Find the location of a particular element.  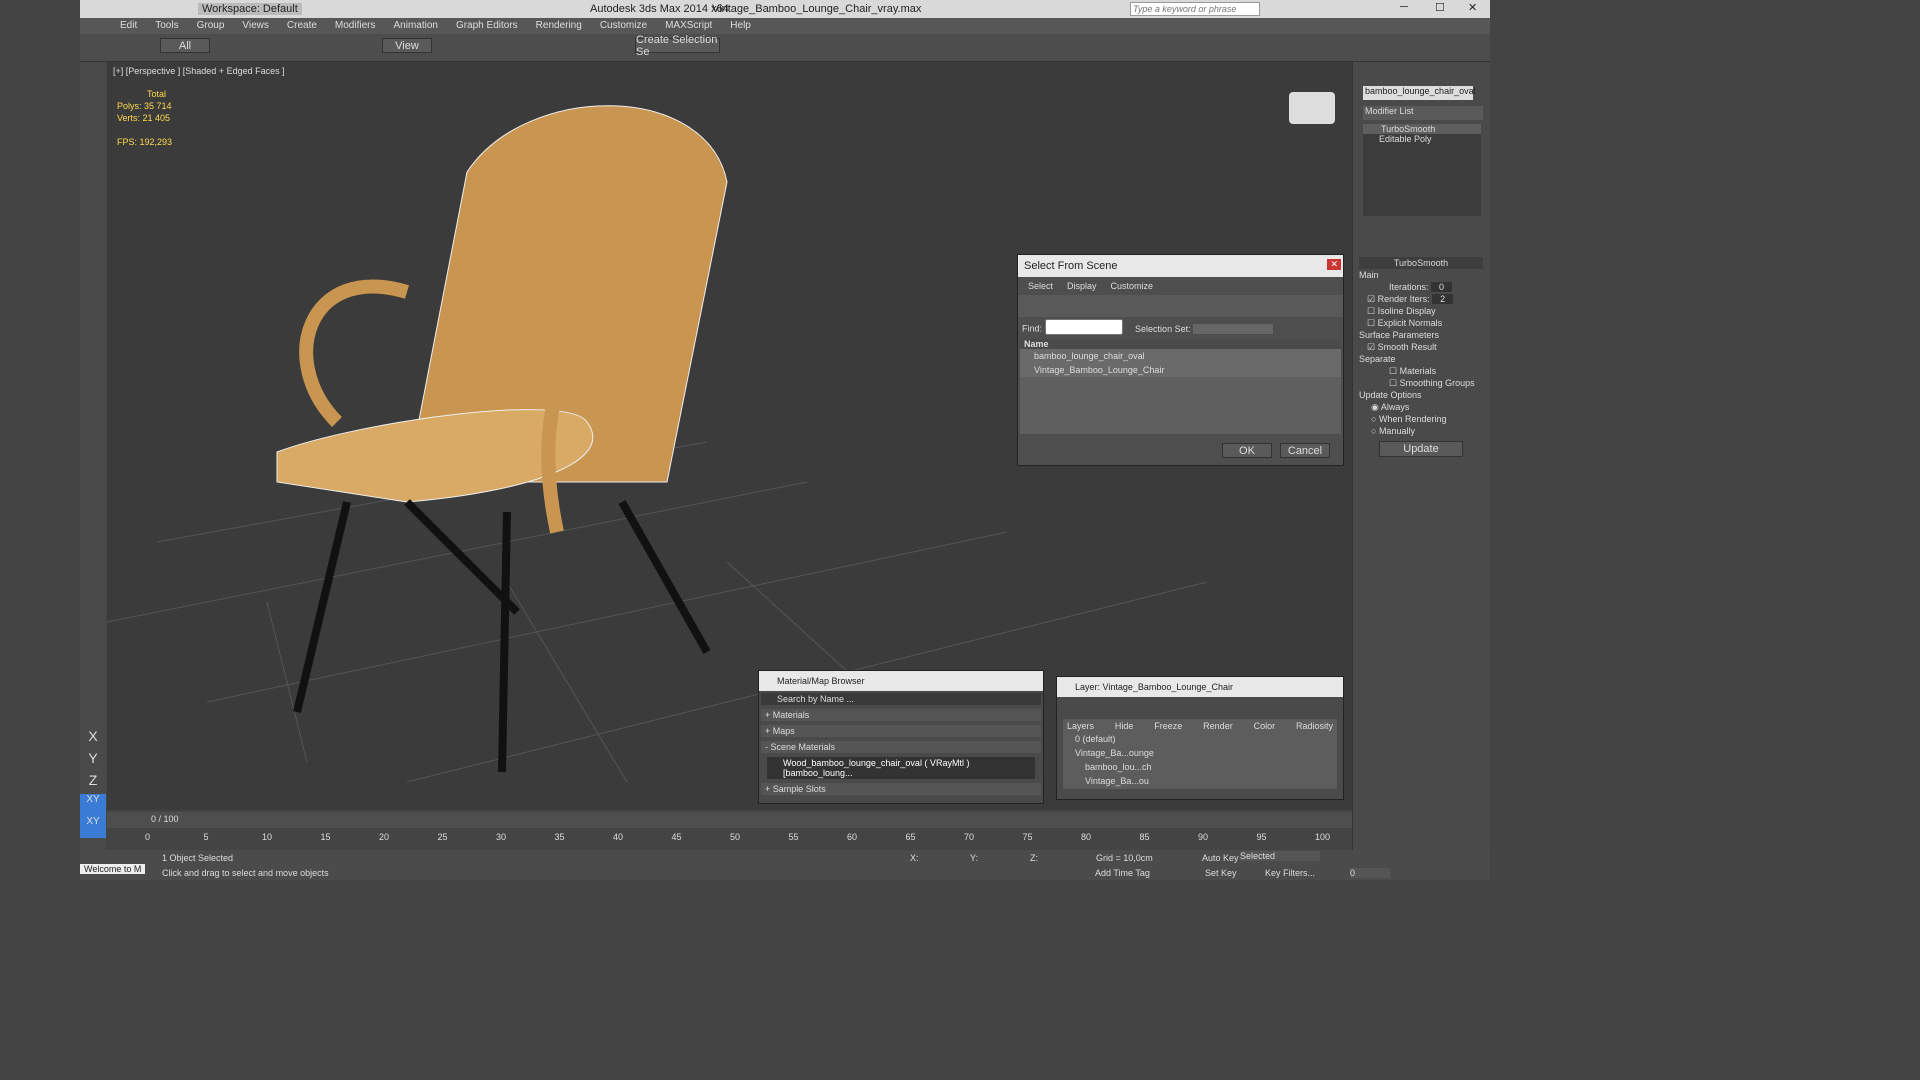

maximize-button: ☐ is located at coordinates (1440, 7).